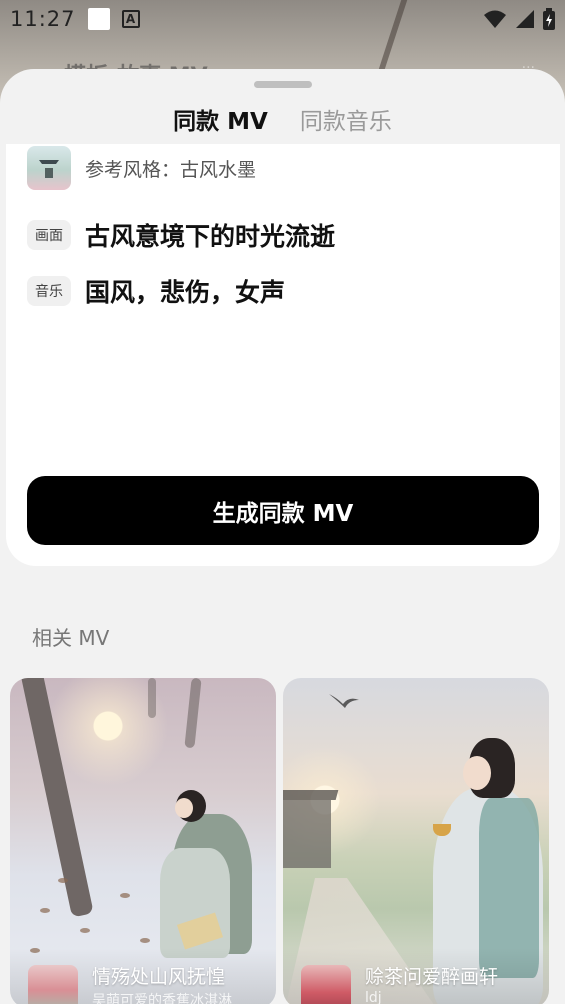 This screenshot has height=1004, width=565. Describe the element at coordinates (283, 510) in the screenshot. I see `generate-same-mv-button: 生成同款 MV` at that location.